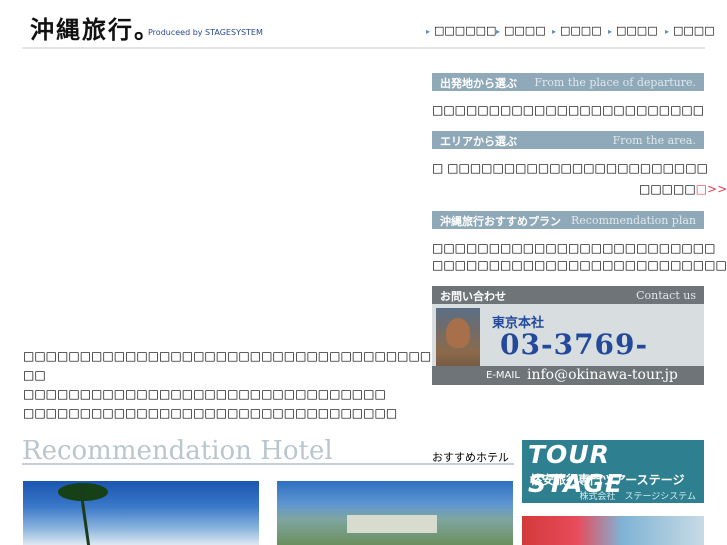 The height and width of the screenshot is (545, 727). Describe the element at coordinates (473, 296) in the screenshot. I see `section-title: お問い合わせ` at that location.